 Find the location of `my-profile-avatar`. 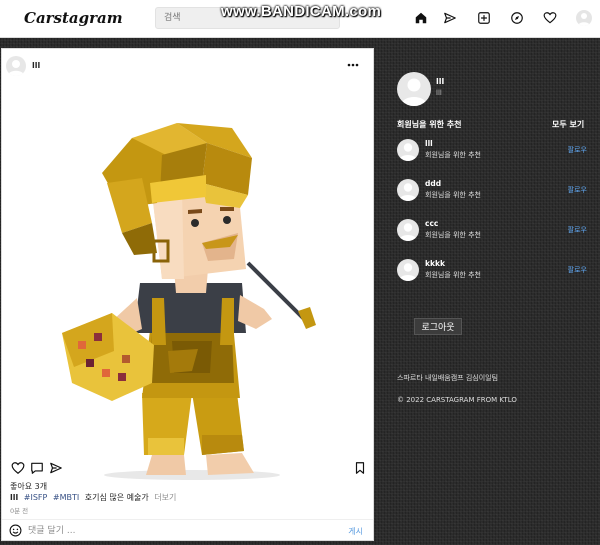

my-profile-avatar is located at coordinates (414, 89).